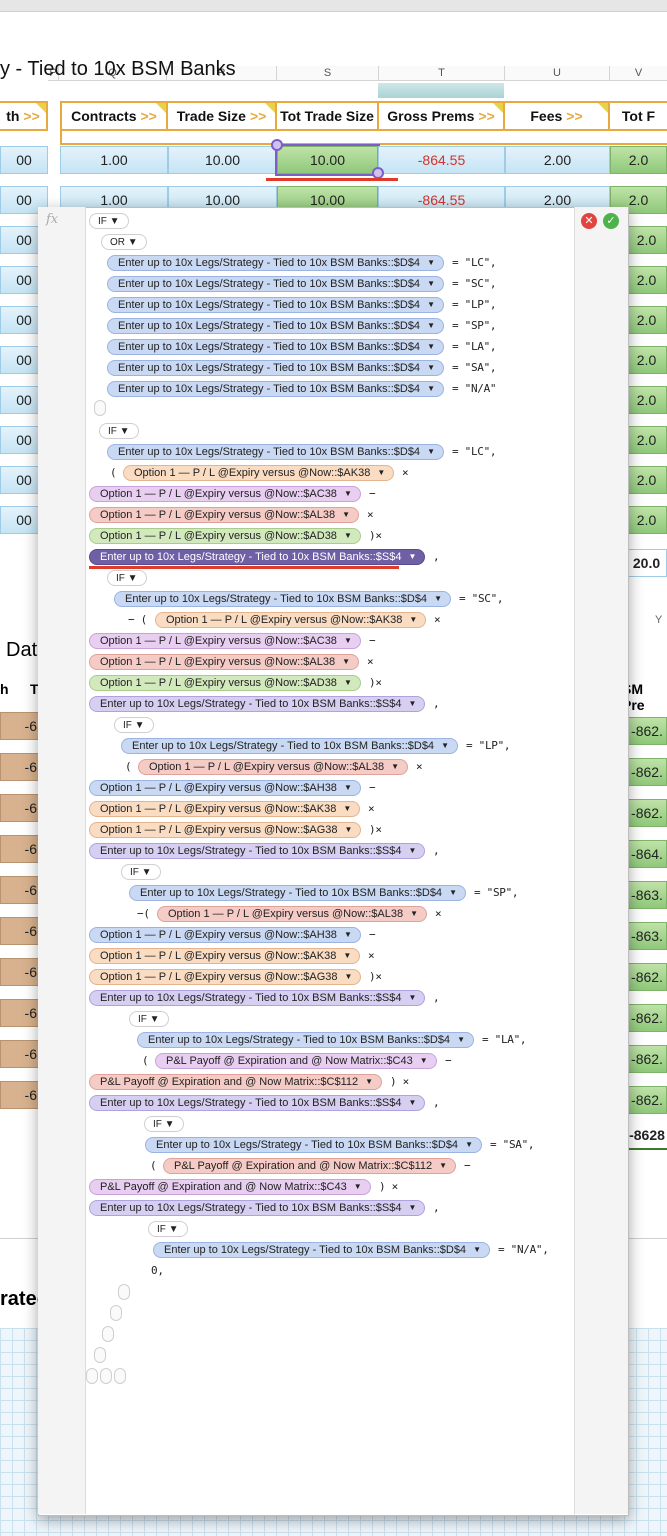  What do you see at coordinates (24, 160) in the screenshot?
I see `cell-left-r1: 00` at bounding box center [24, 160].